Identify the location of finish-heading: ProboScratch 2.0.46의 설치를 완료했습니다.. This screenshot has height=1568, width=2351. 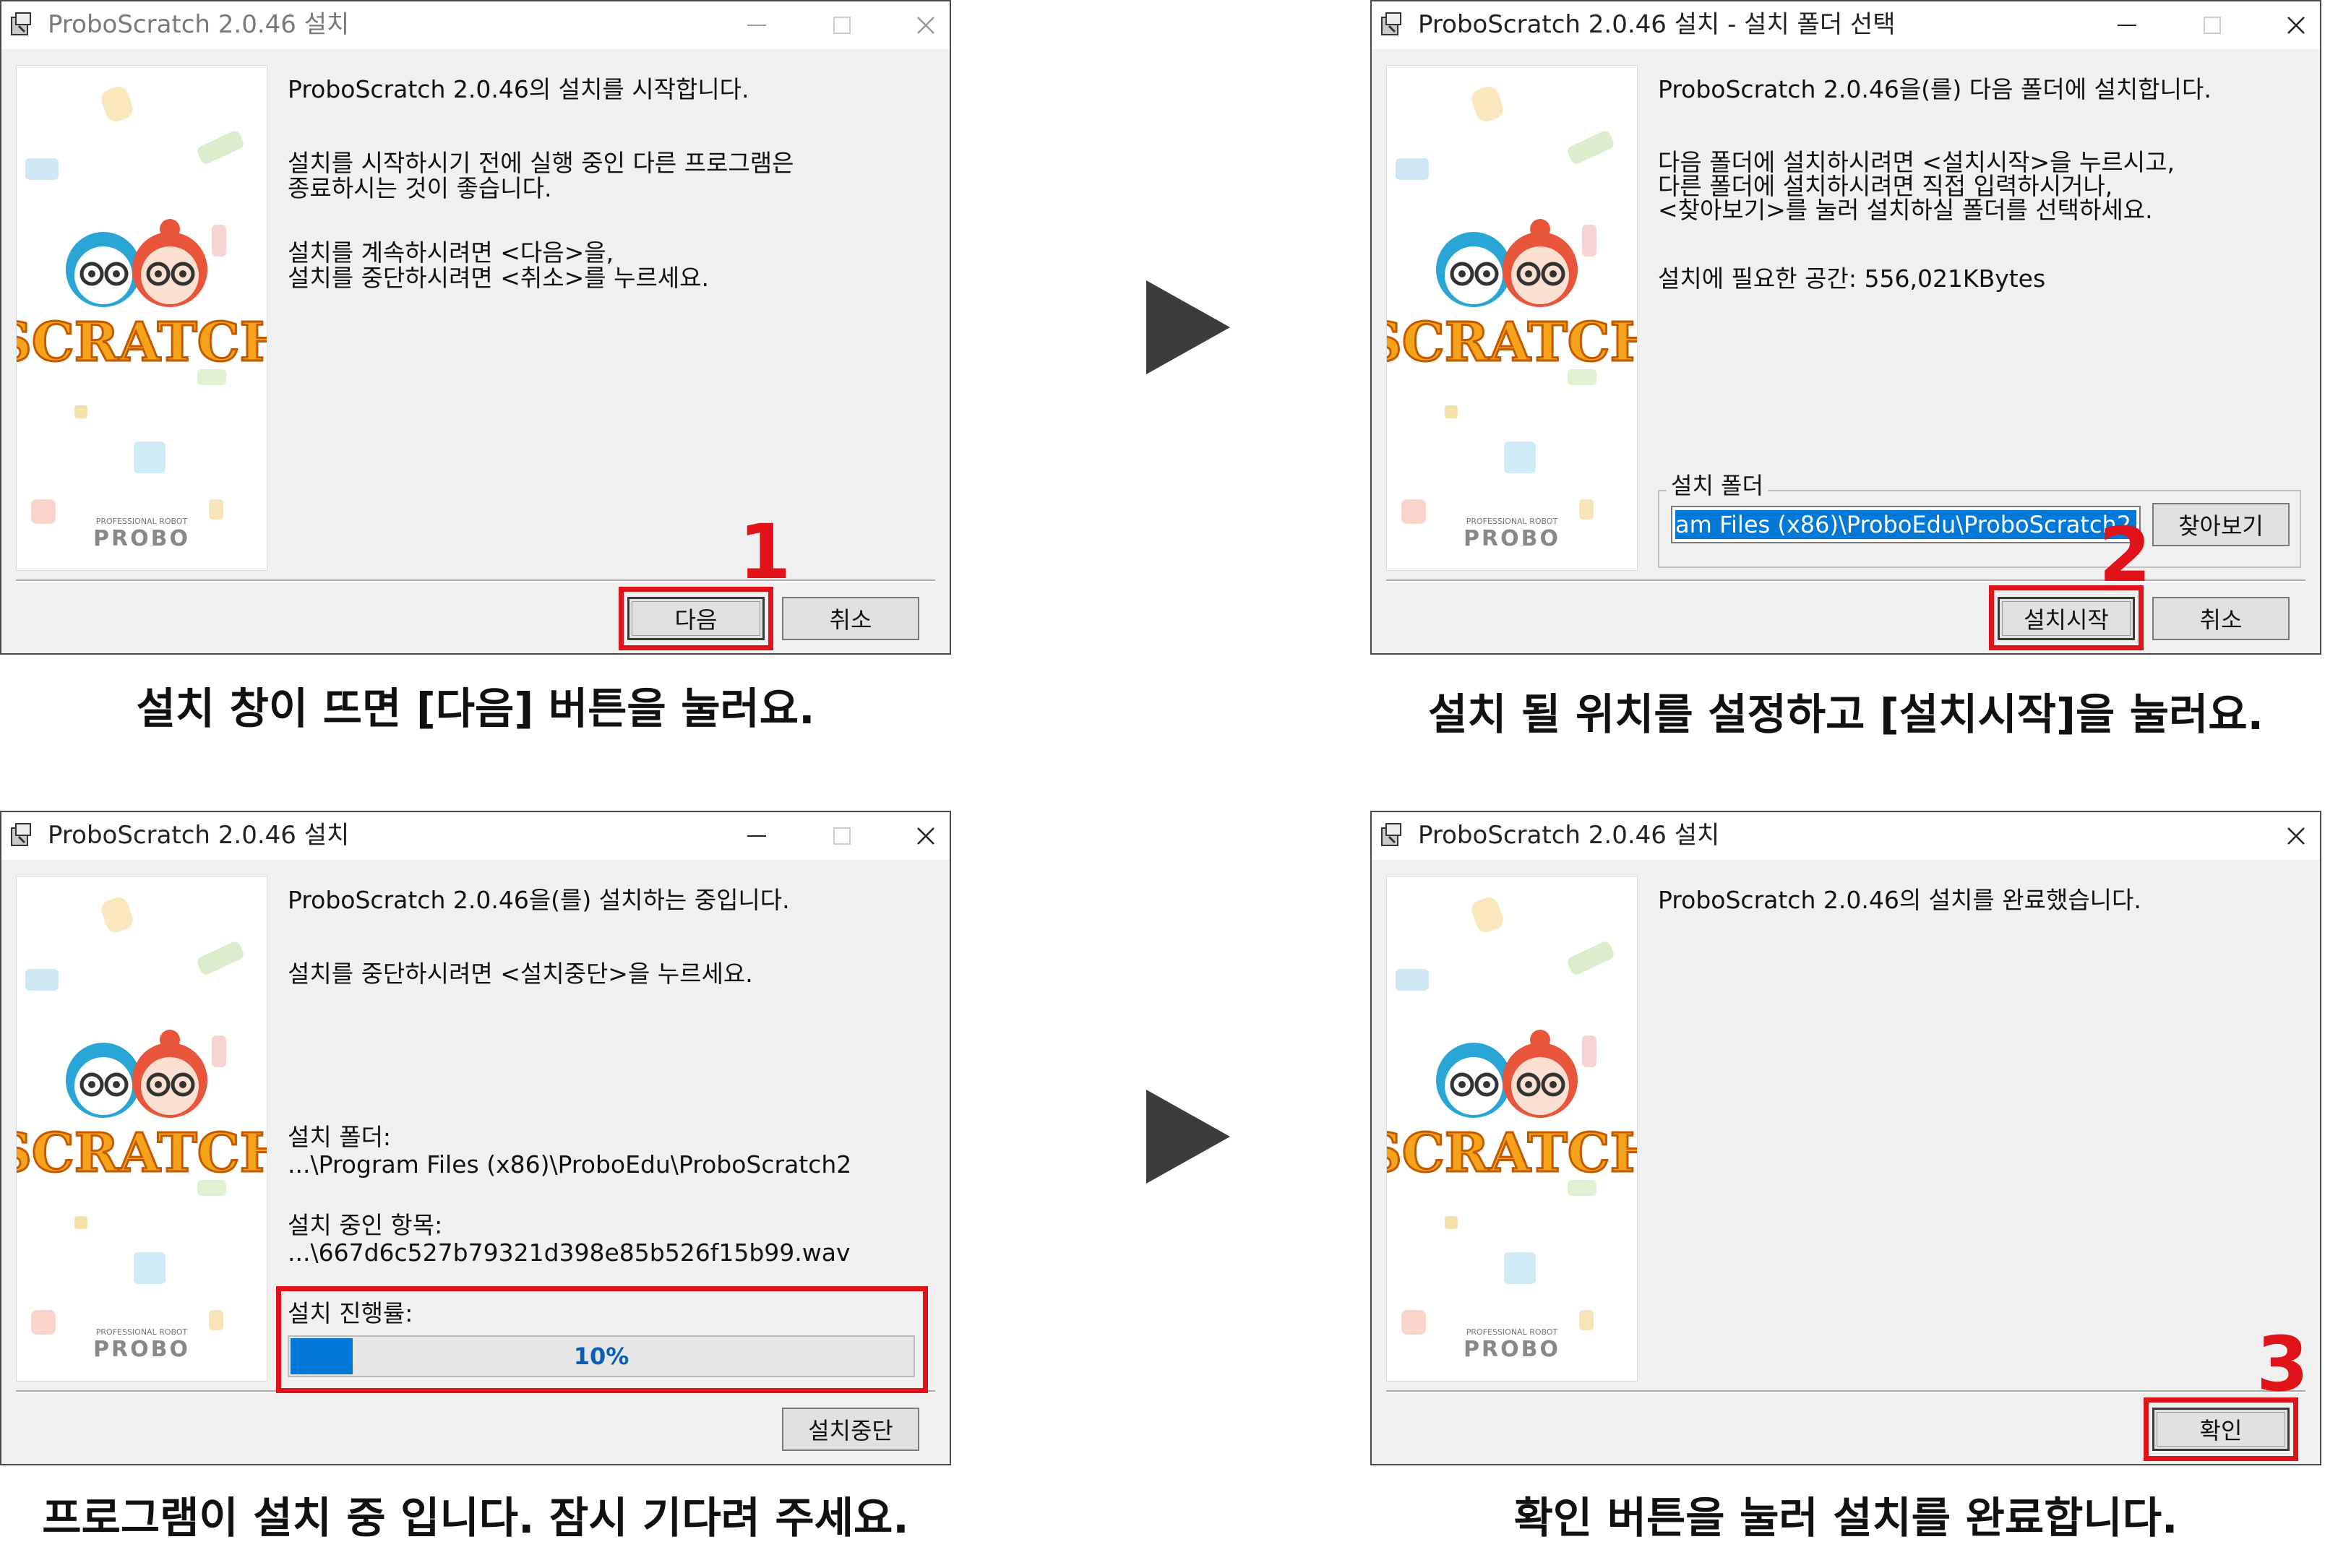
(1899, 900).